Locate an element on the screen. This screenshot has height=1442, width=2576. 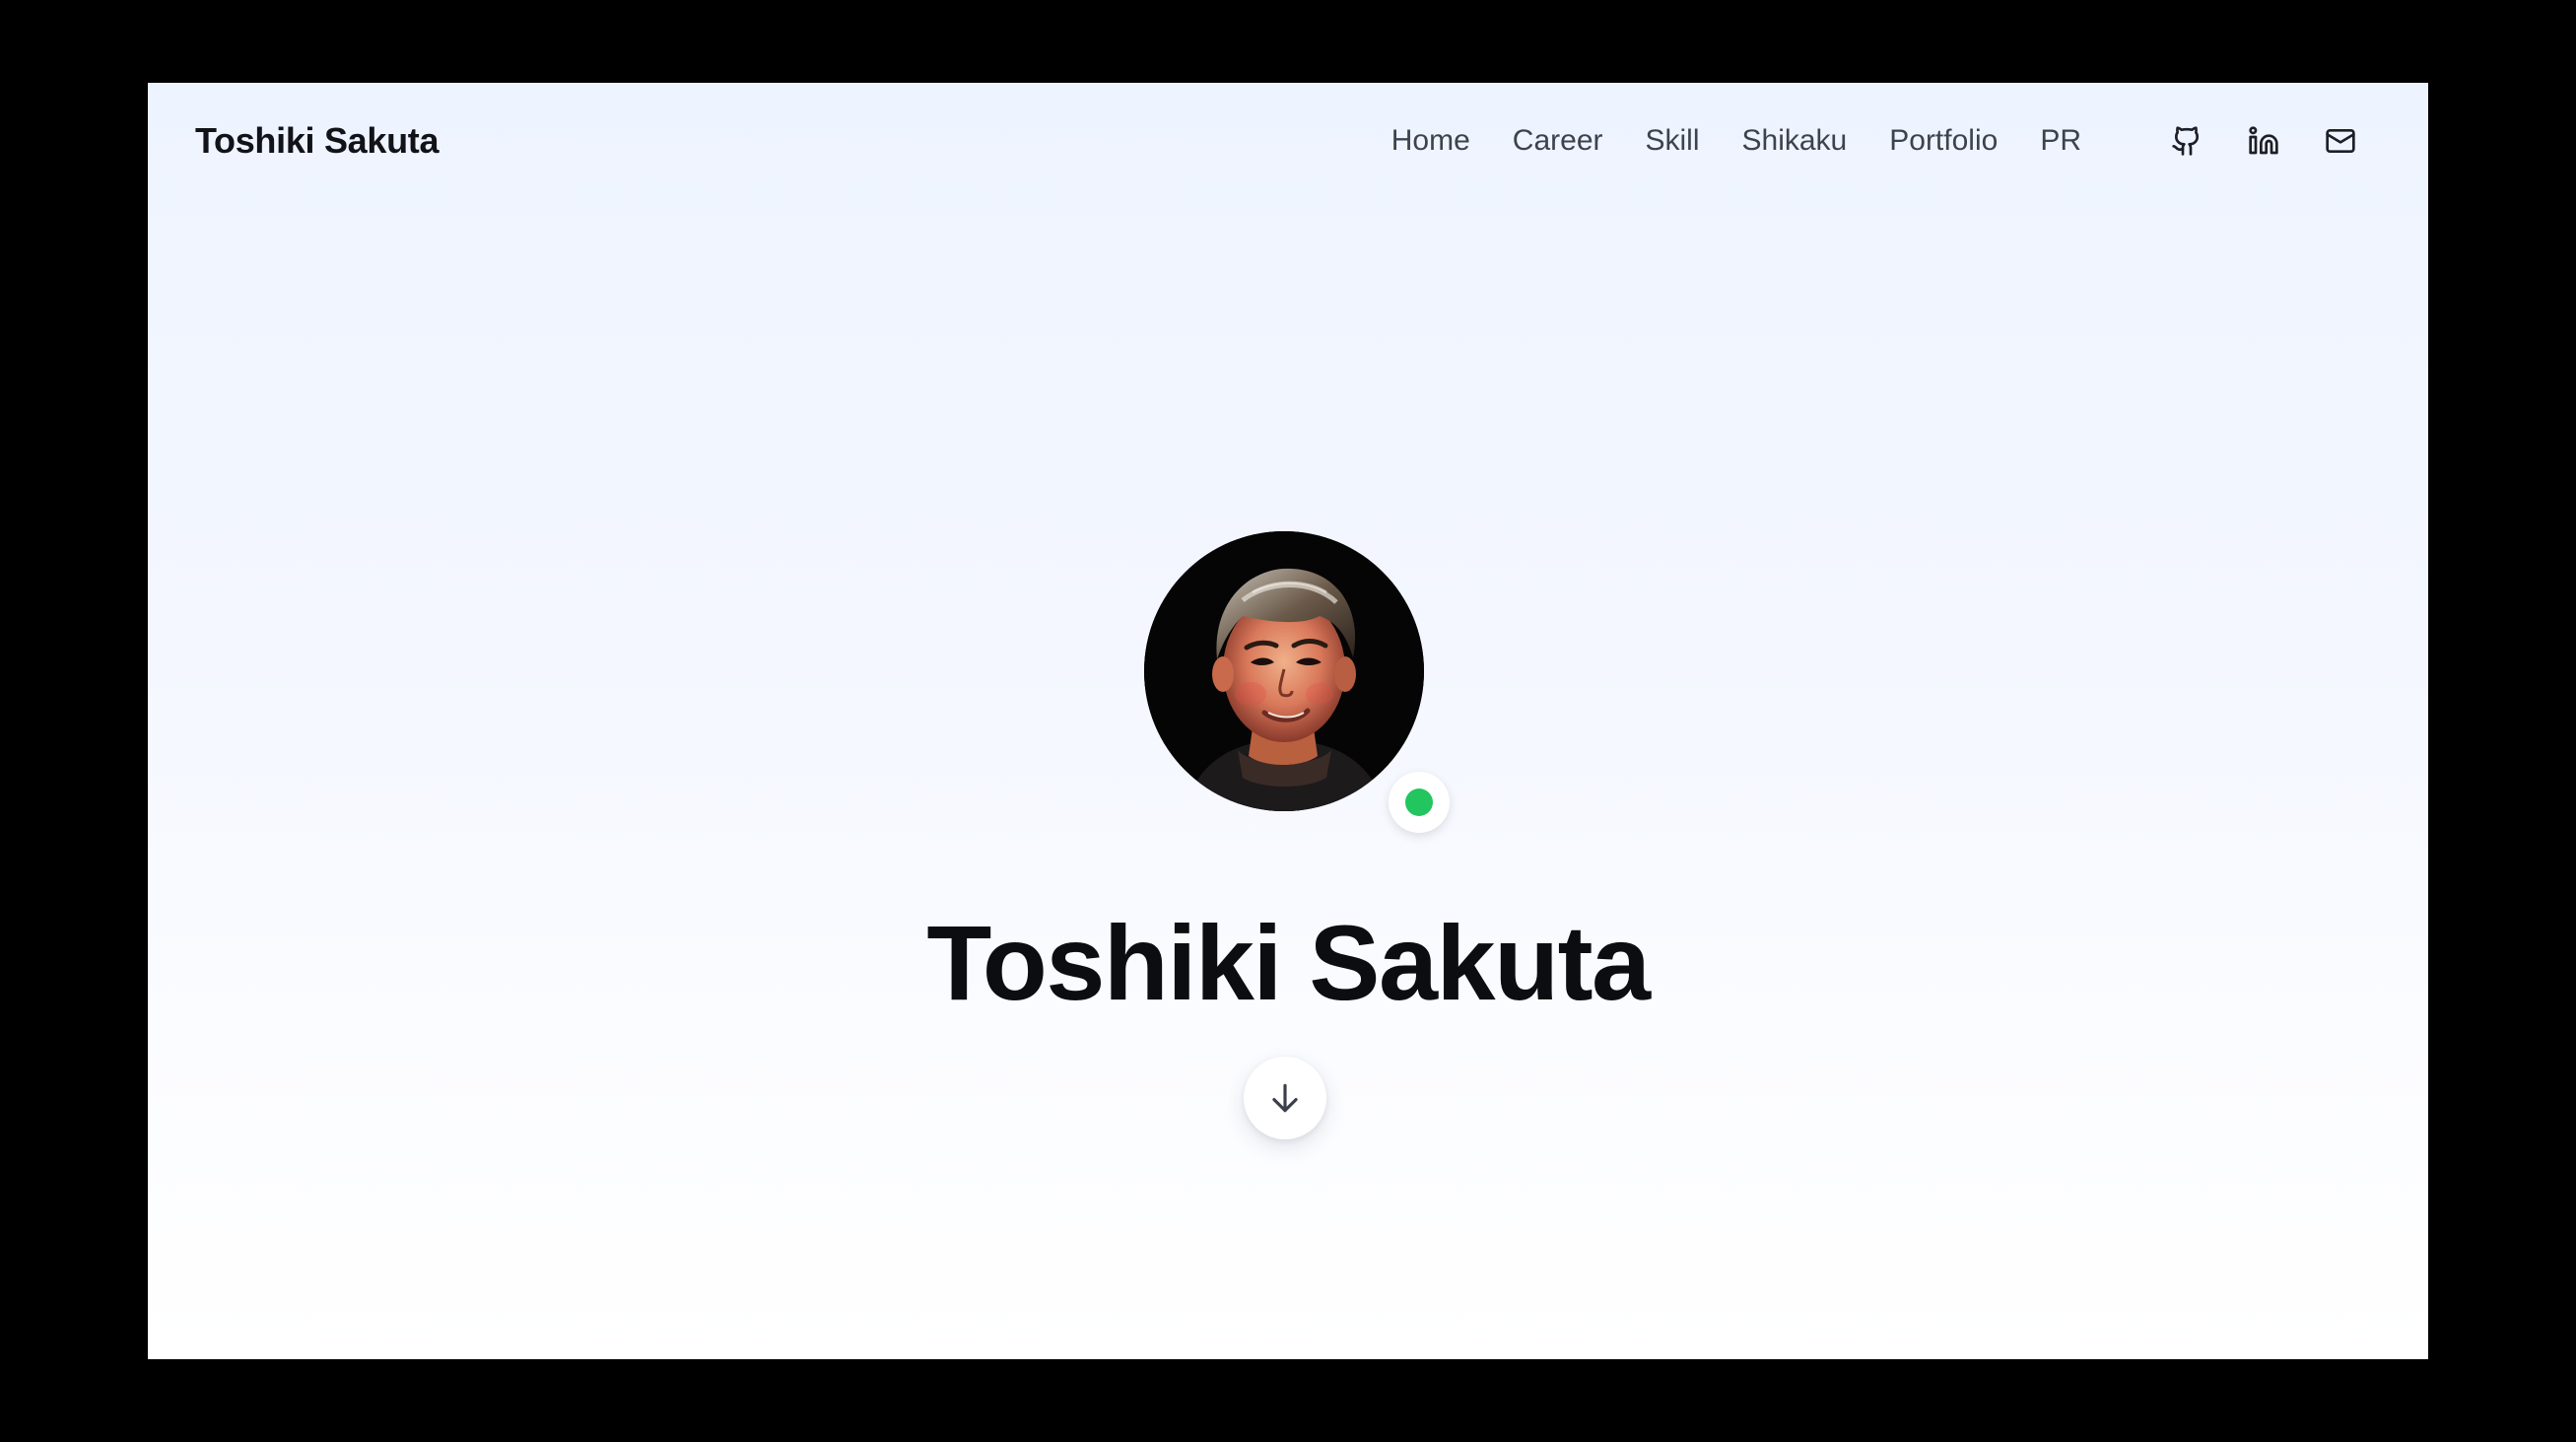
nav-shikaku: Shikaku is located at coordinates (1795, 141).